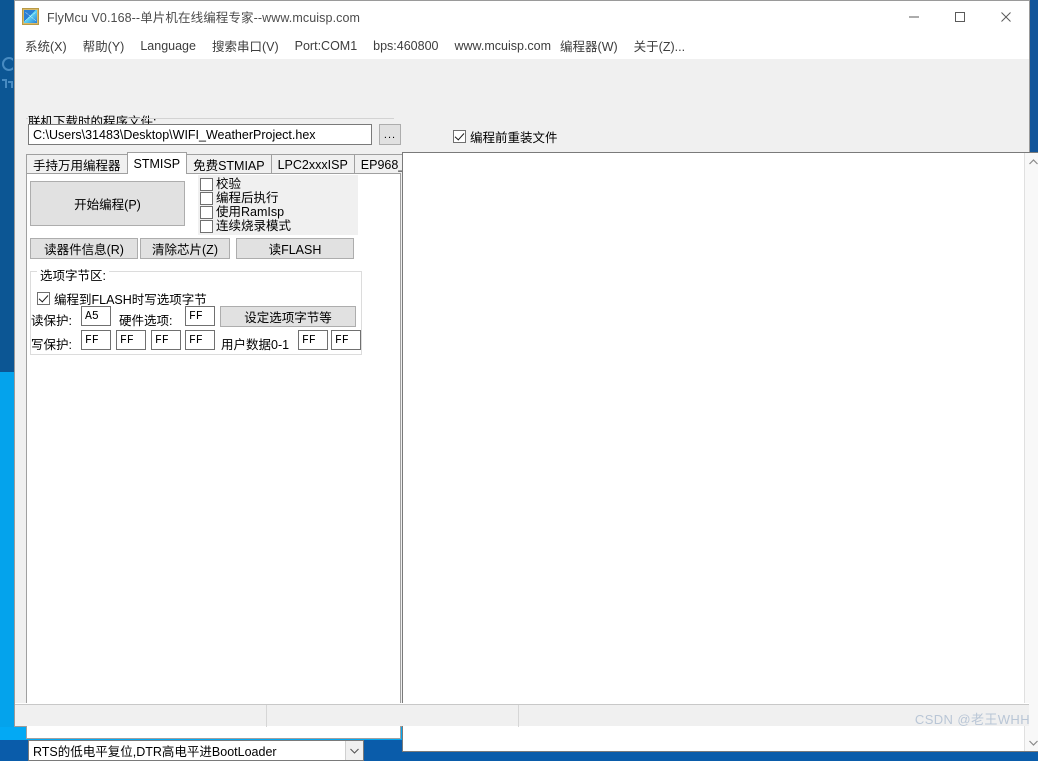 The height and width of the screenshot is (761, 1038). I want to click on desktop-cyan-left-strip, so click(7, 549).